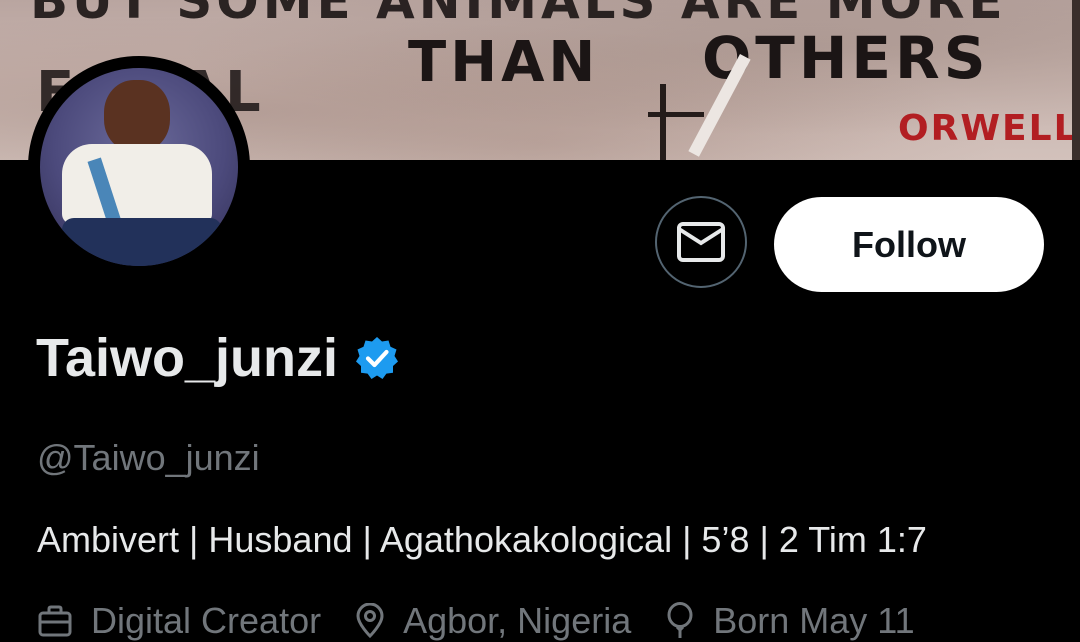 The height and width of the screenshot is (642, 1080). What do you see at coordinates (370, 621) in the screenshot?
I see `location-pin-icon` at bounding box center [370, 621].